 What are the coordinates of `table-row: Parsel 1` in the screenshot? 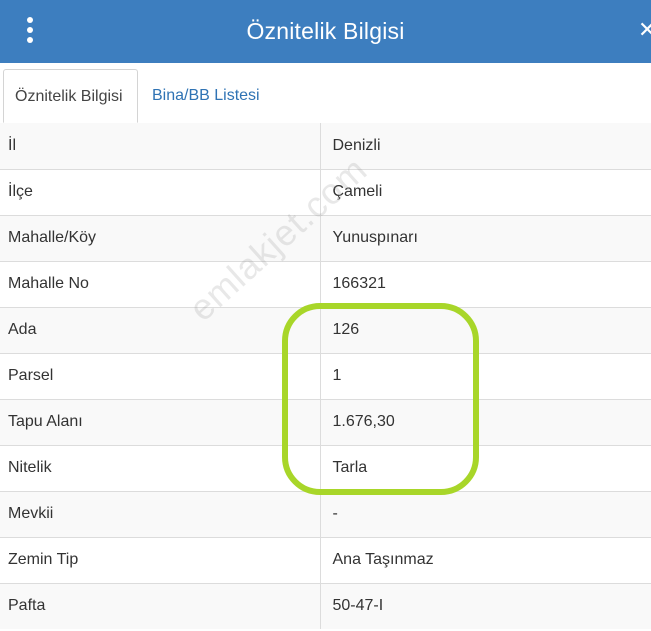 It's located at (325, 375).